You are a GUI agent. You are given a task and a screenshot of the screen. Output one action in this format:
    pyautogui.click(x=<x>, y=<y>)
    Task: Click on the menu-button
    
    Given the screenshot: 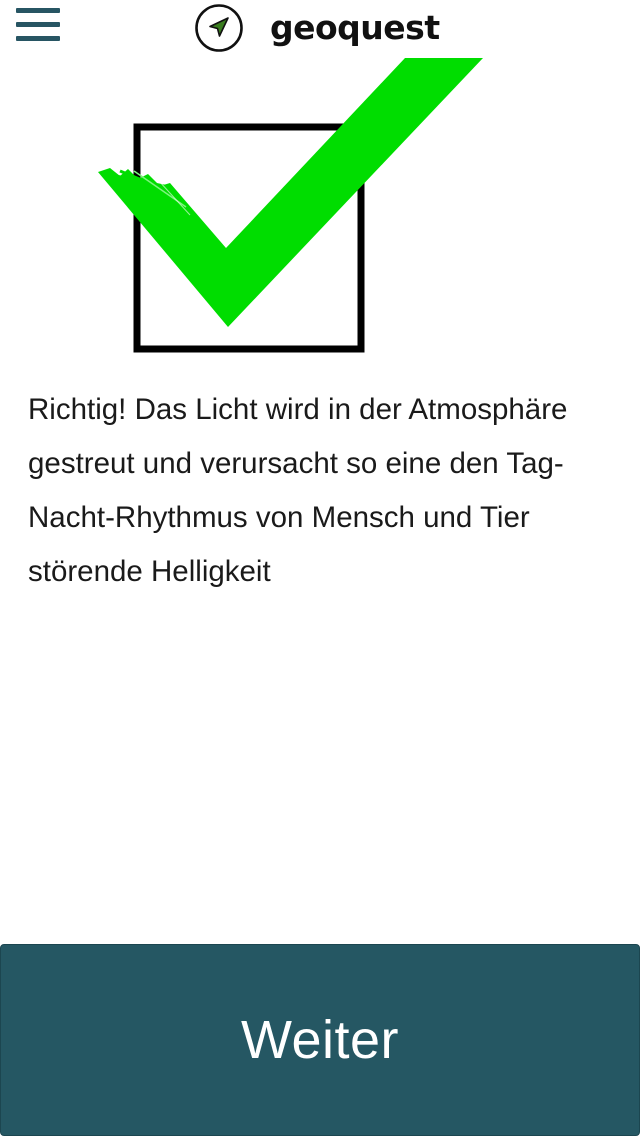 What is the action you would take?
    pyautogui.click(x=39, y=27)
    